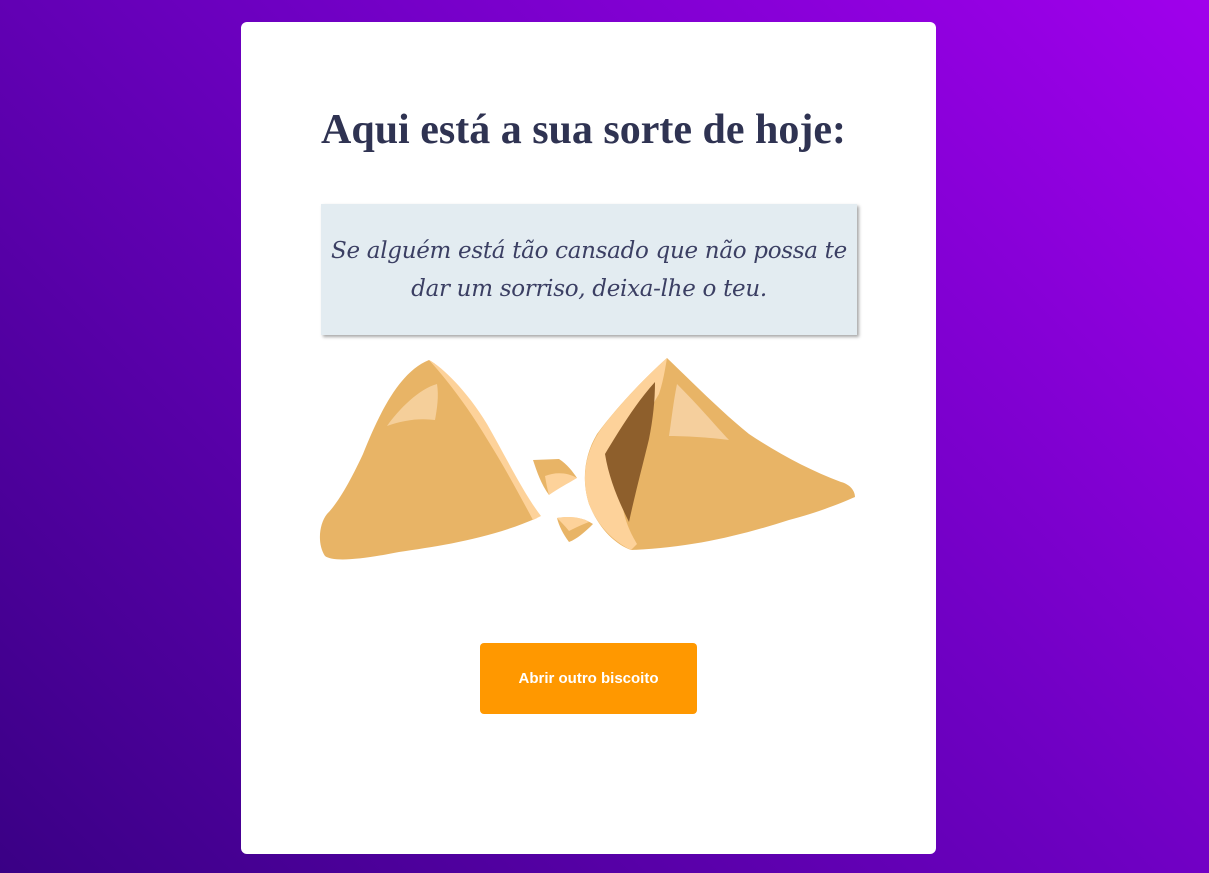 The image size is (1209, 873). What do you see at coordinates (583, 130) in the screenshot?
I see `page-title: Aqui está a sua sorte de hoje:` at bounding box center [583, 130].